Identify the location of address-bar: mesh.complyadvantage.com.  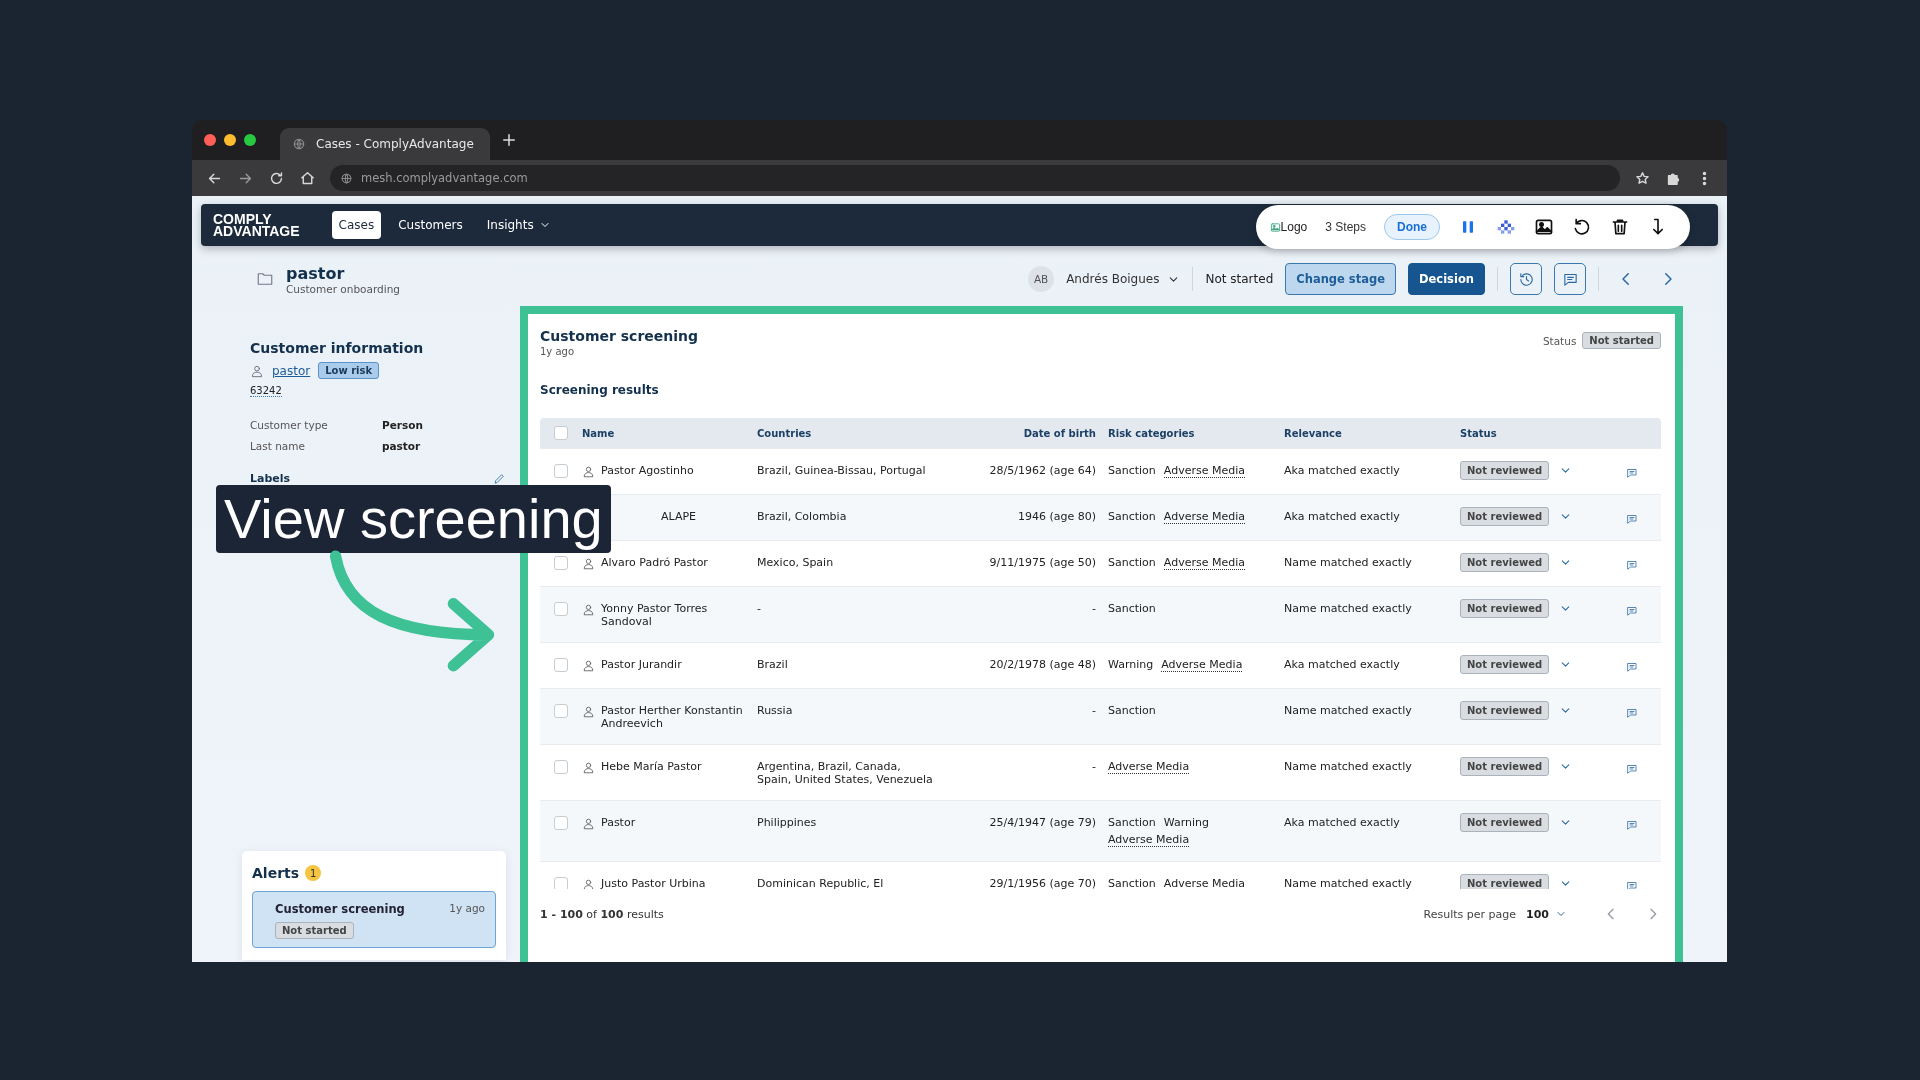
(975, 178).